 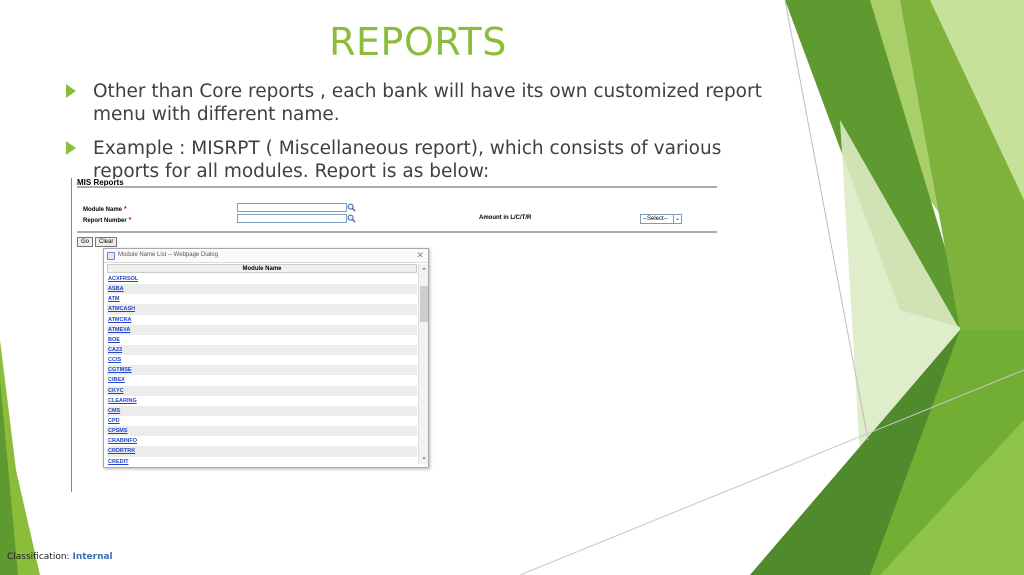 What do you see at coordinates (262, 268) in the screenshot?
I see `column-header: Module Name` at bounding box center [262, 268].